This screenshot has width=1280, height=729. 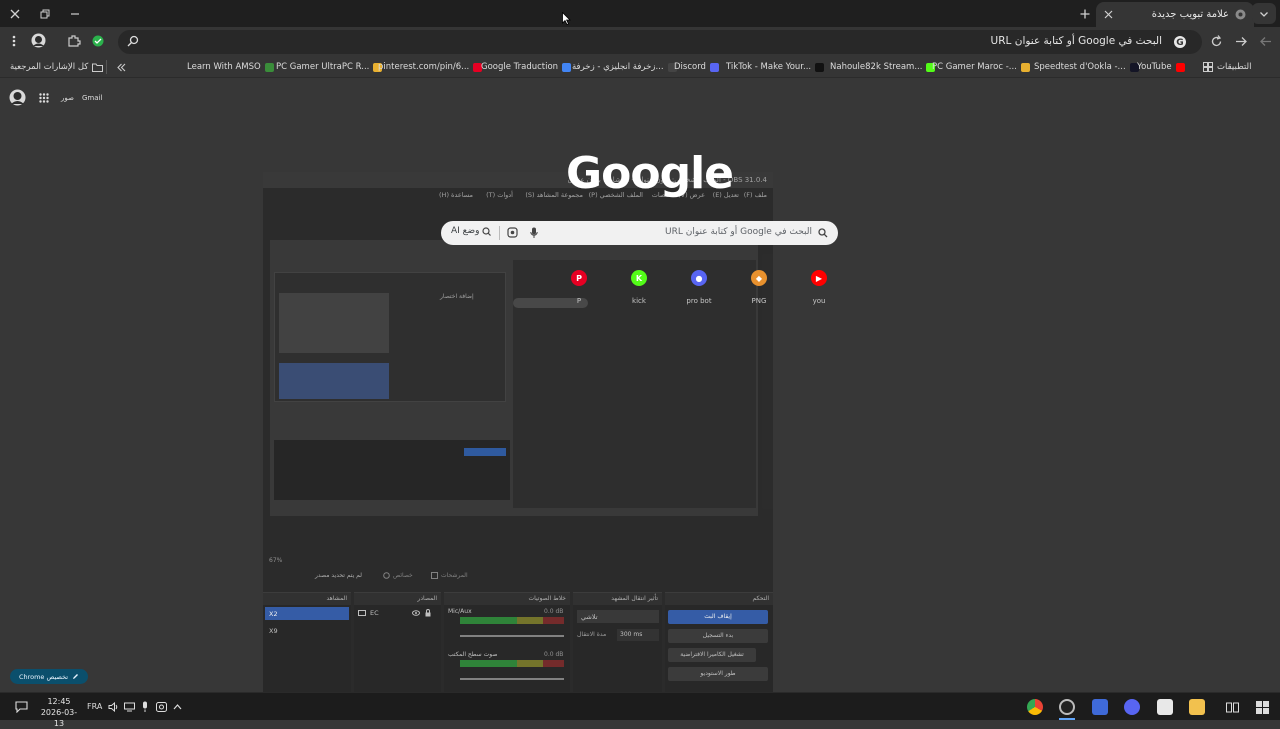 What do you see at coordinates (638, 635) in the screenshot?
I see `duration-input: 300 ms` at bounding box center [638, 635].